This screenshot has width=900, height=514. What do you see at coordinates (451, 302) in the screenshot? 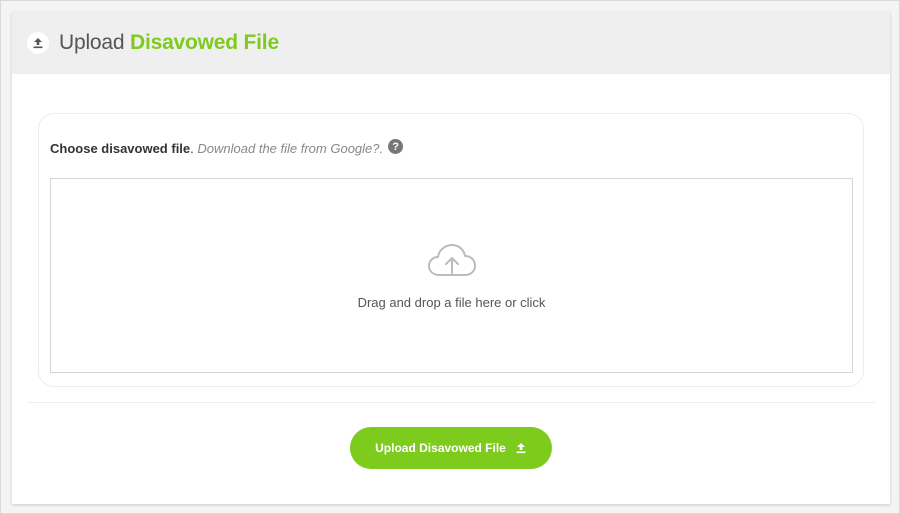
I see `dropzone-instruction: Drag and drop a file here or click` at bounding box center [451, 302].